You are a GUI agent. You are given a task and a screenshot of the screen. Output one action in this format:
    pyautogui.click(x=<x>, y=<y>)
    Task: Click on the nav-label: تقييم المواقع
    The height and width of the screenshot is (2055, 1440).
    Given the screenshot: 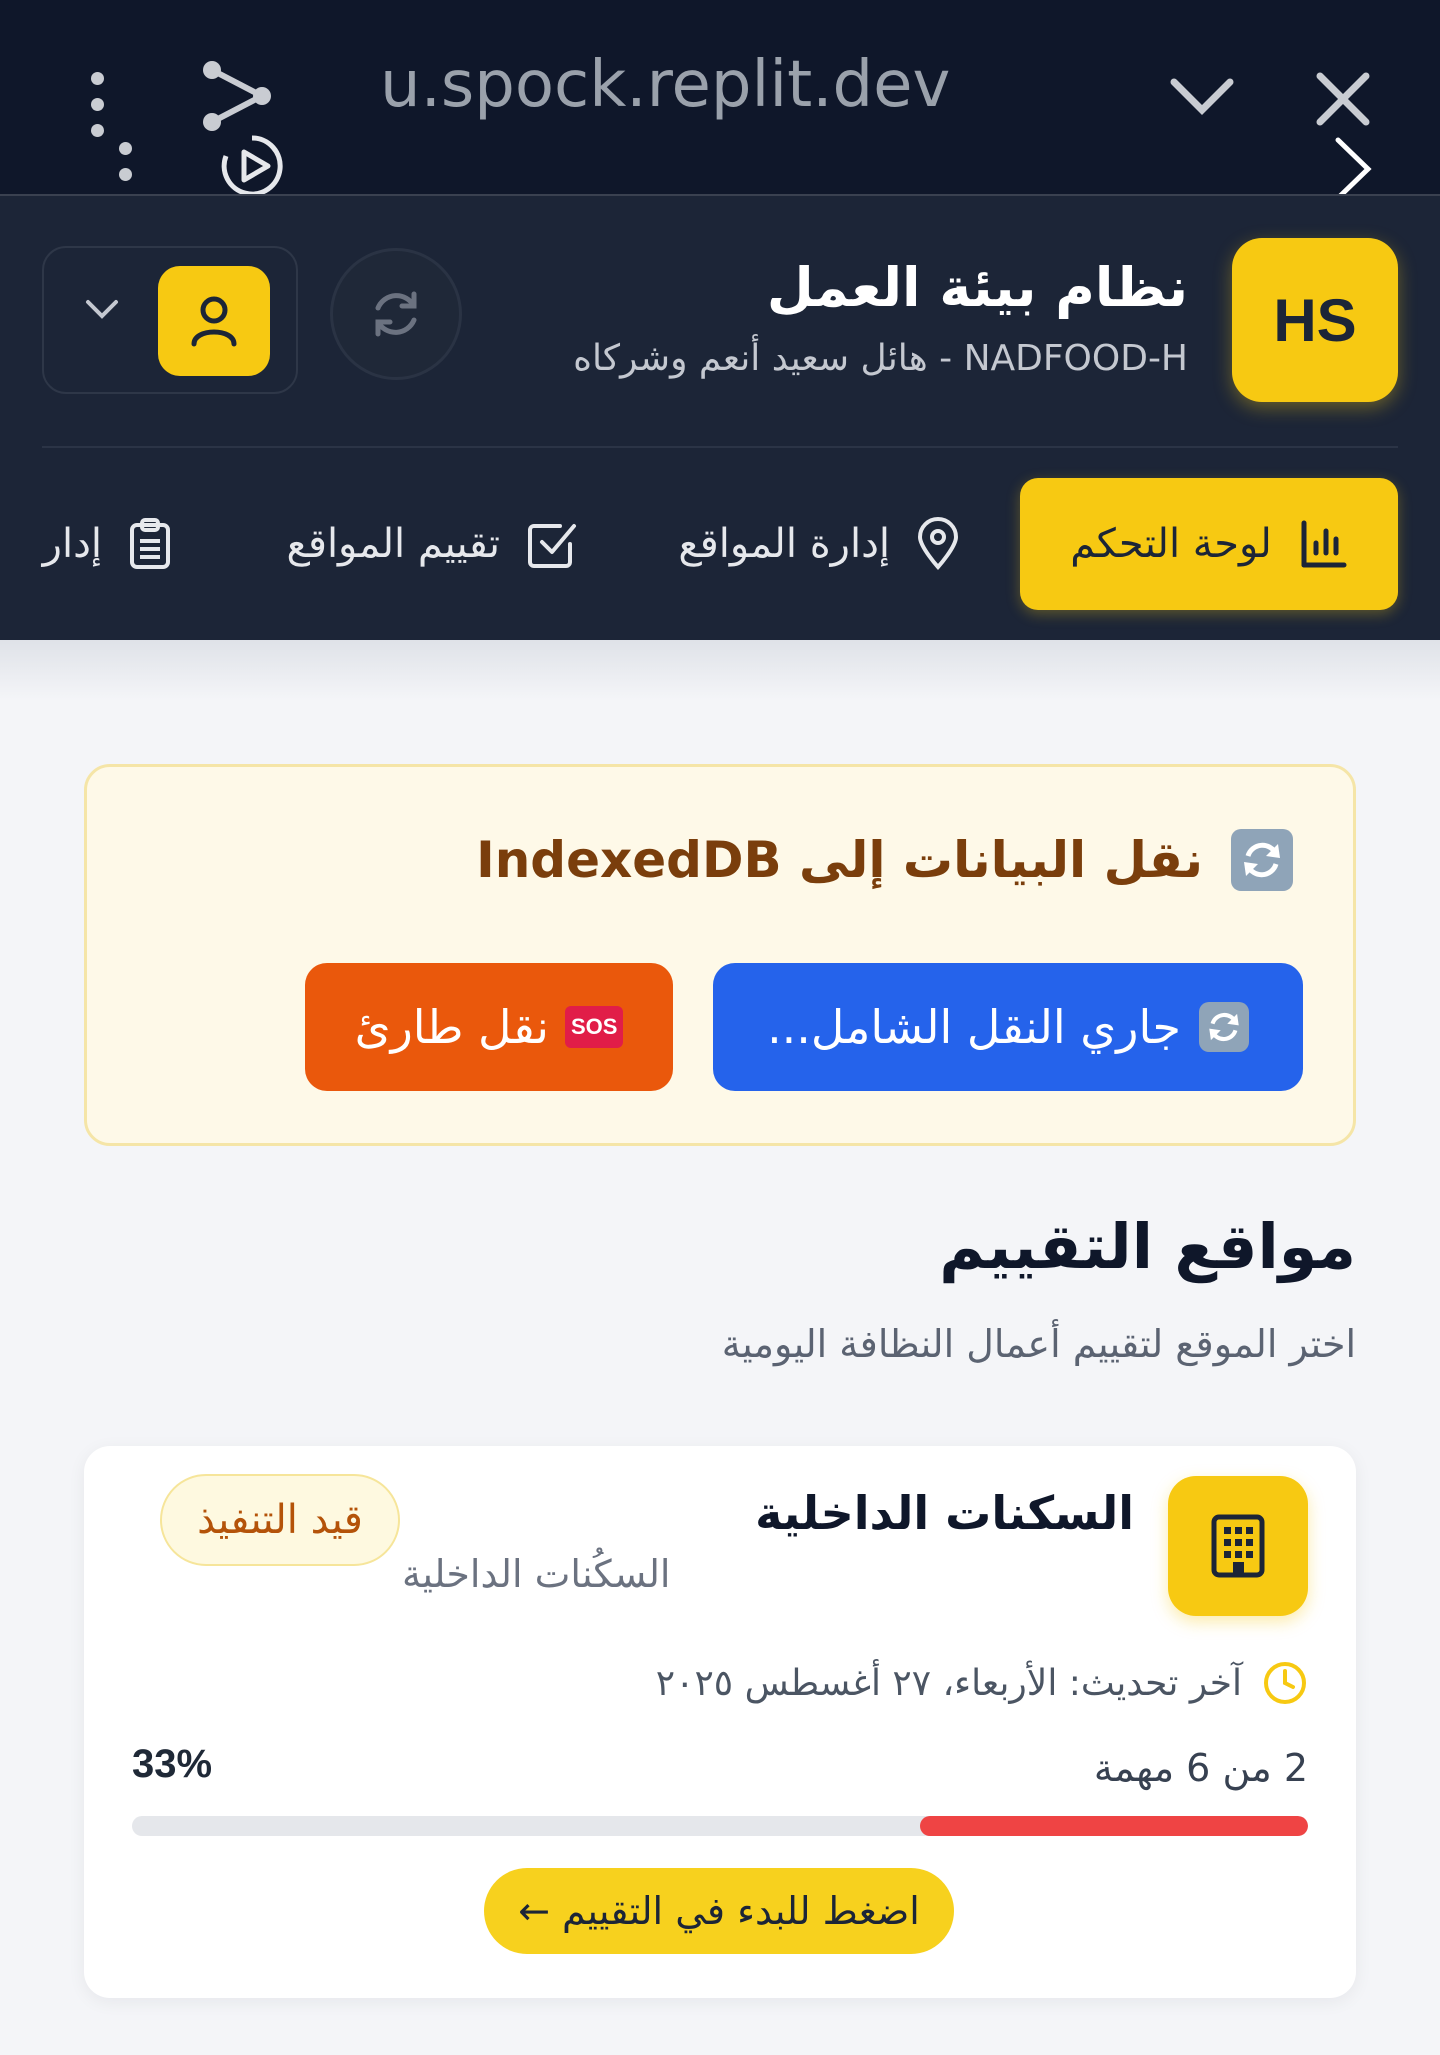 What is the action you would take?
    pyautogui.click(x=393, y=544)
    